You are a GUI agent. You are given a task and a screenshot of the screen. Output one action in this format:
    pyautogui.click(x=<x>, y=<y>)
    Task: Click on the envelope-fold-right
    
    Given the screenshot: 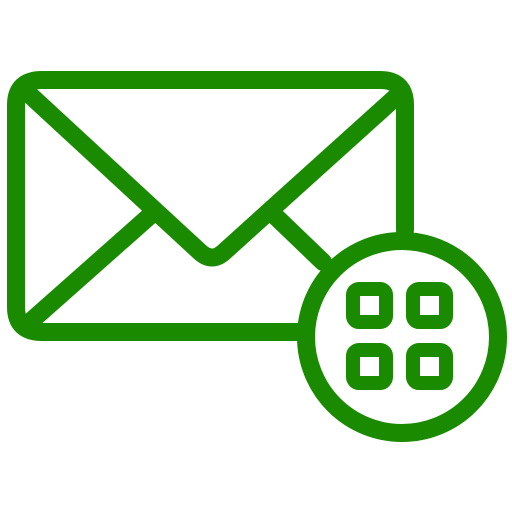 What is the action you would take?
    pyautogui.click(x=297, y=237)
    